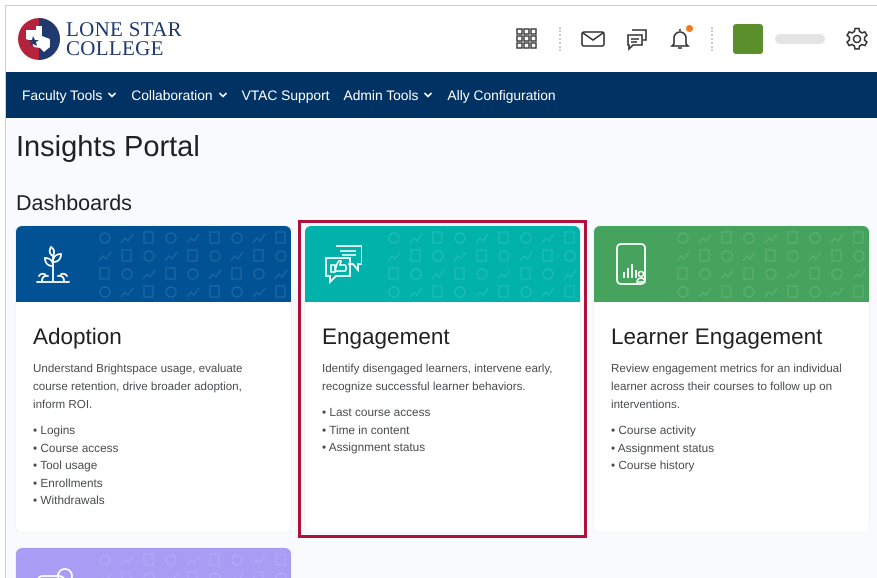  What do you see at coordinates (69, 500) in the screenshot?
I see `metric-item: • Withdrawals` at bounding box center [69, 500].